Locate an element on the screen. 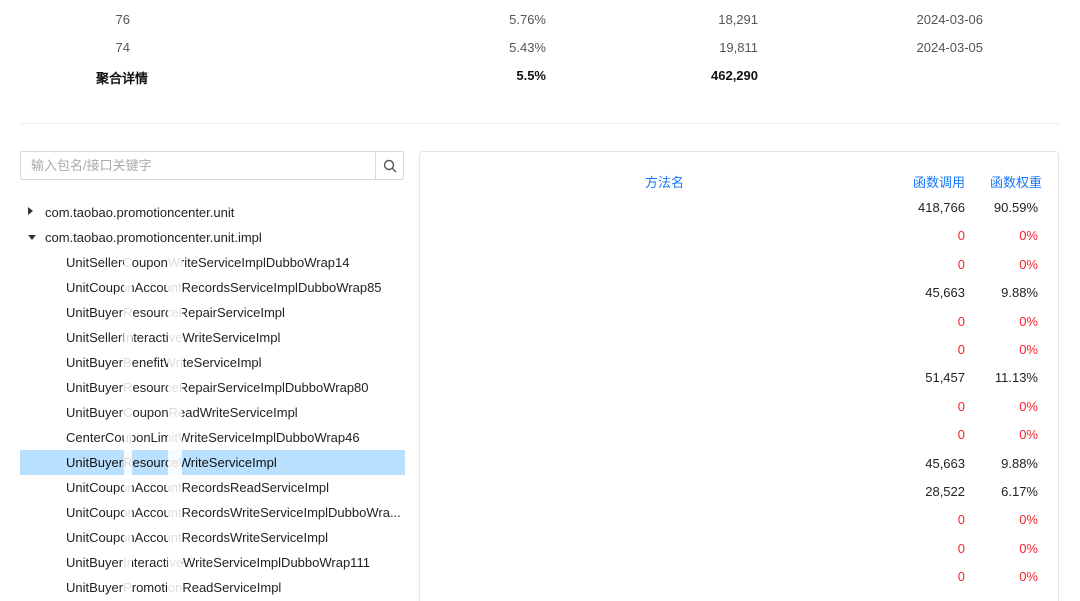  tree-class: UnitBuyerCouponReadWriteServiceImpl is located at coordinates (212, 412).